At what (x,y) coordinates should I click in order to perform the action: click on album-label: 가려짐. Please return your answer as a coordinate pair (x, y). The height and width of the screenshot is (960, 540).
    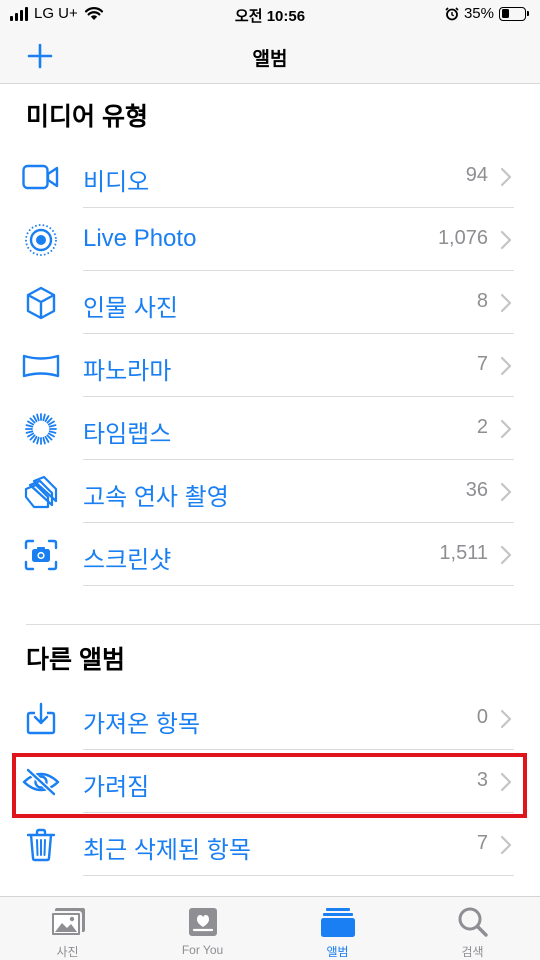
    Looking at the image, I should click on (116, 787).